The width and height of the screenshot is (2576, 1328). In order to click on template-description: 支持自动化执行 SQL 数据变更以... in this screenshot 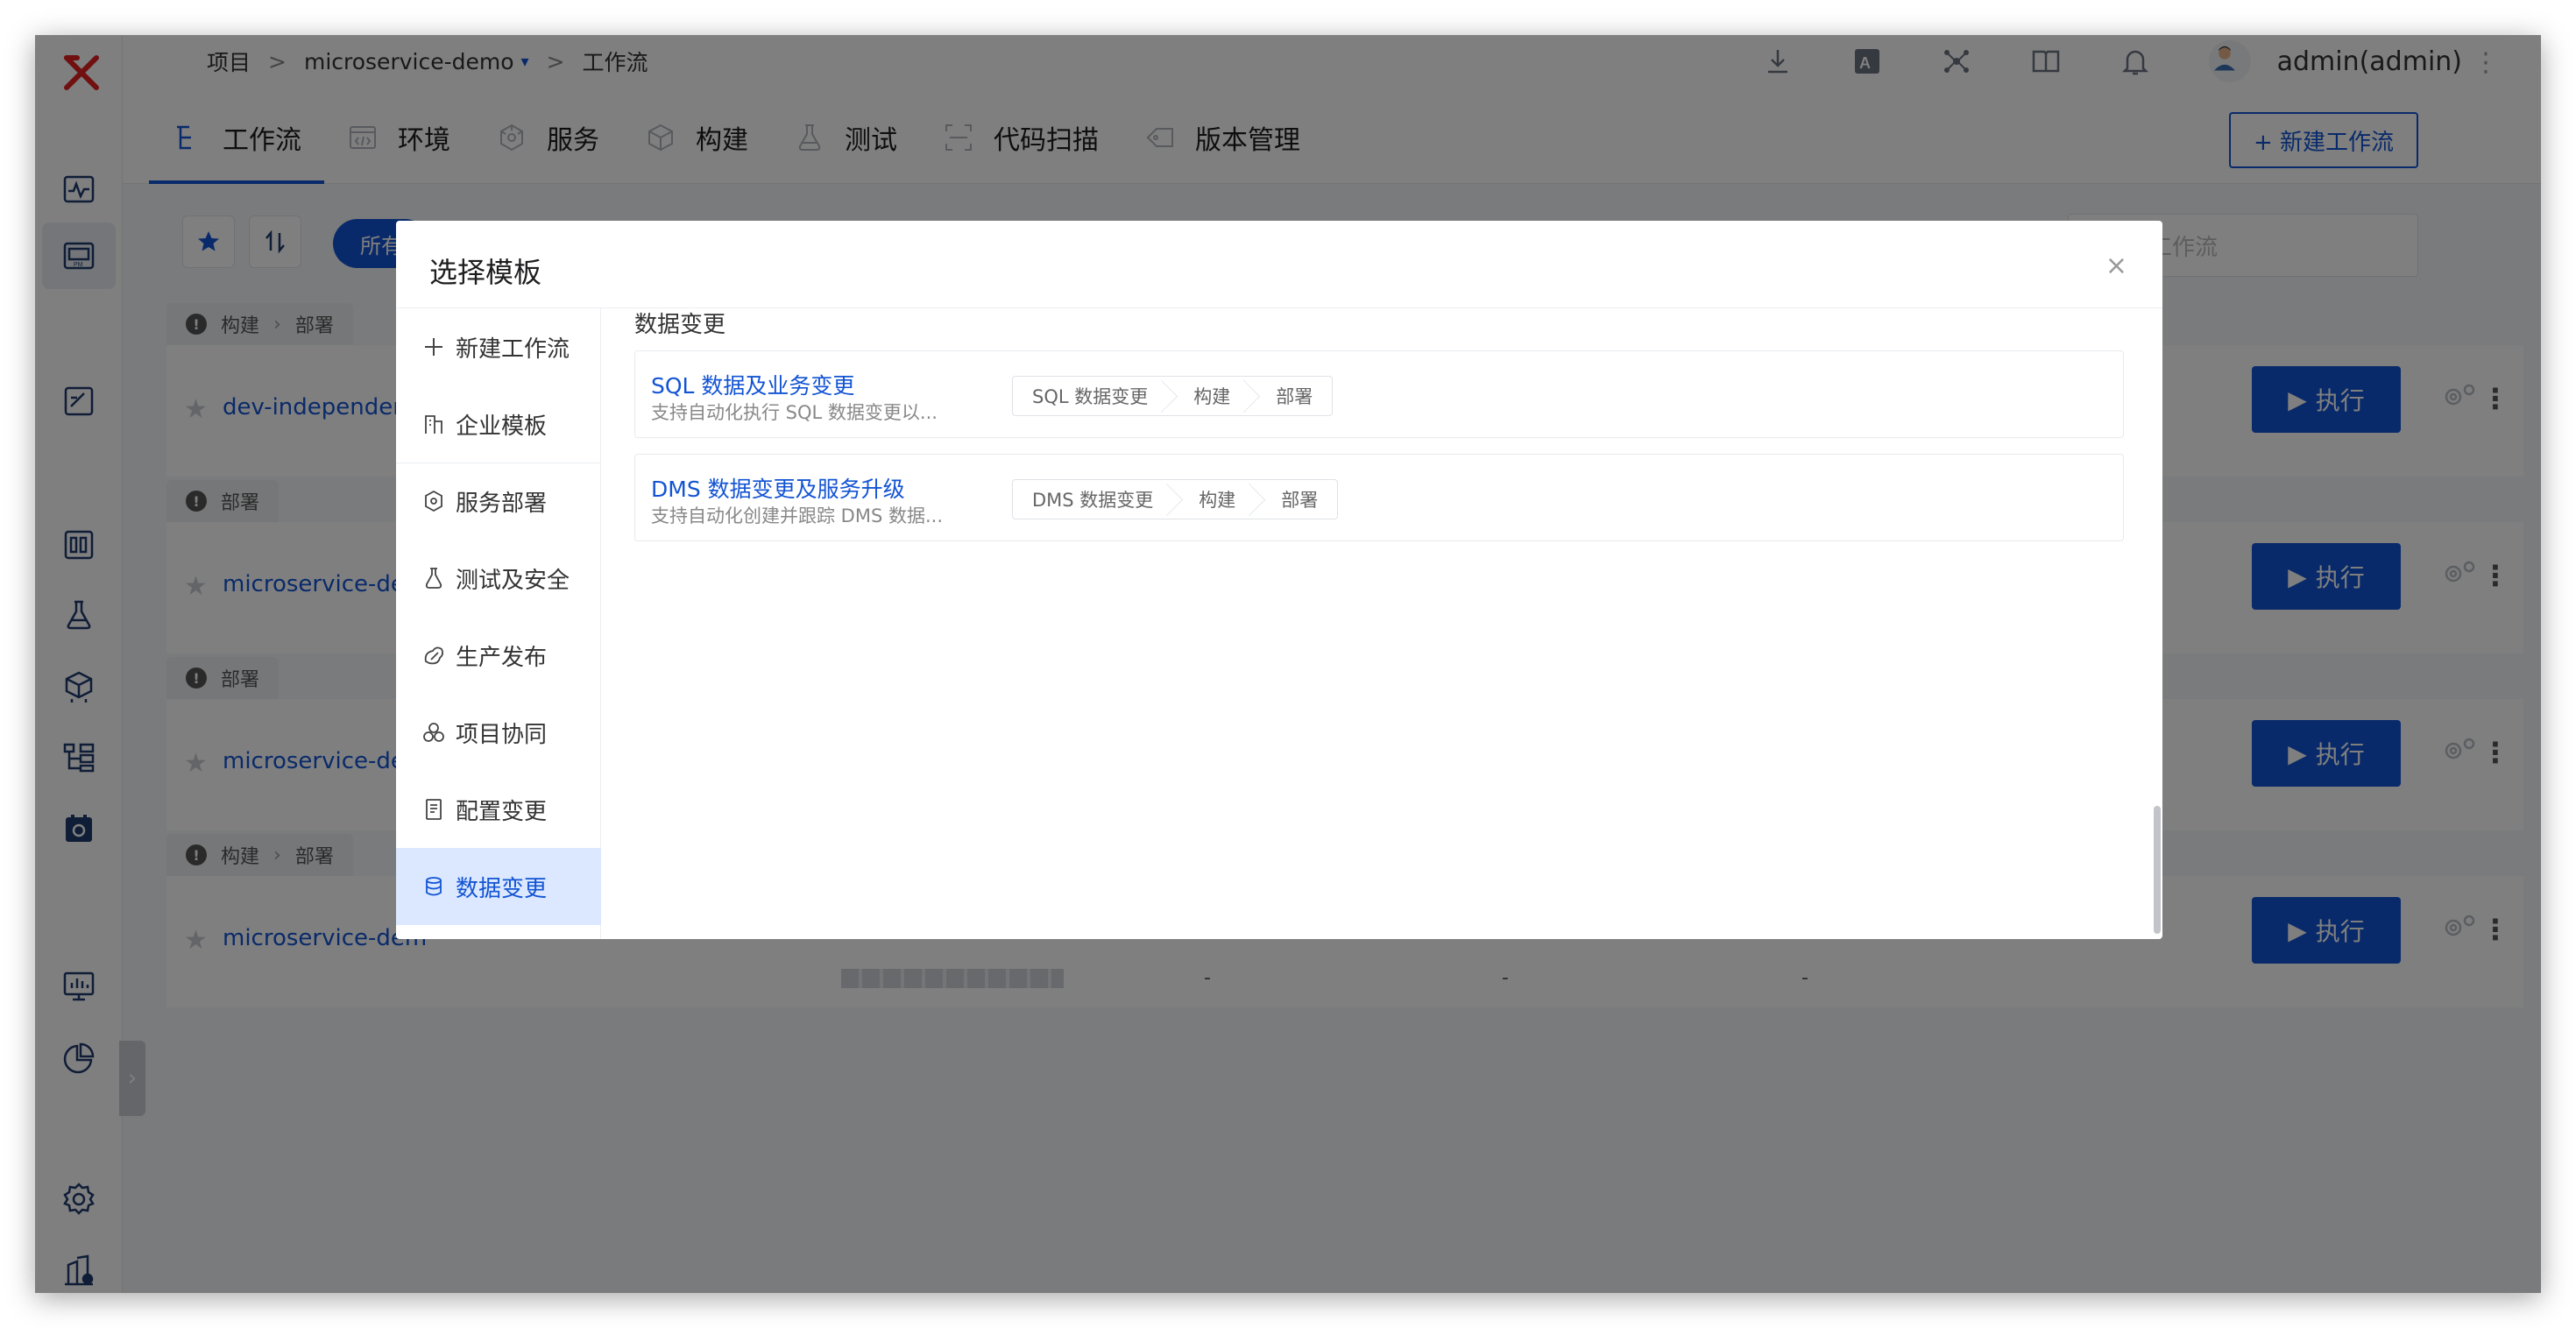, I will do `click(794, 412)`.